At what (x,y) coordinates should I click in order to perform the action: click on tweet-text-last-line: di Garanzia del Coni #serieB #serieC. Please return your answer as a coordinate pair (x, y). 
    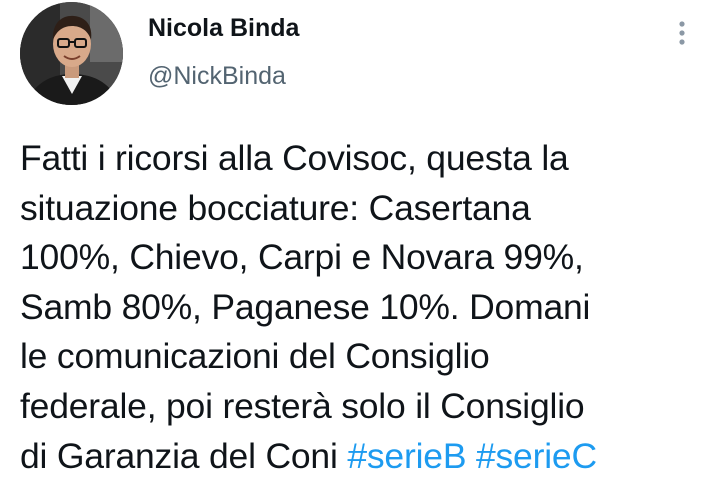
    Looking at the image, I should click on (365, 457).